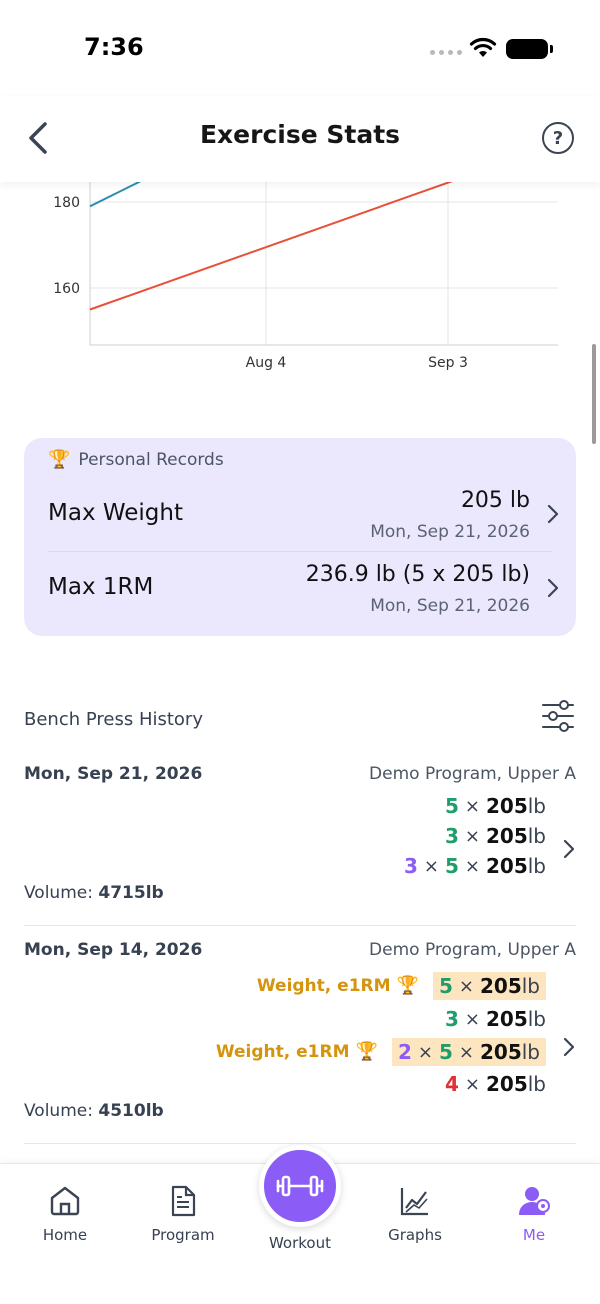 The width and height of the screenshot is (600, 1304). I want to click on page-title: Exercise Stats, so click(300, 134).